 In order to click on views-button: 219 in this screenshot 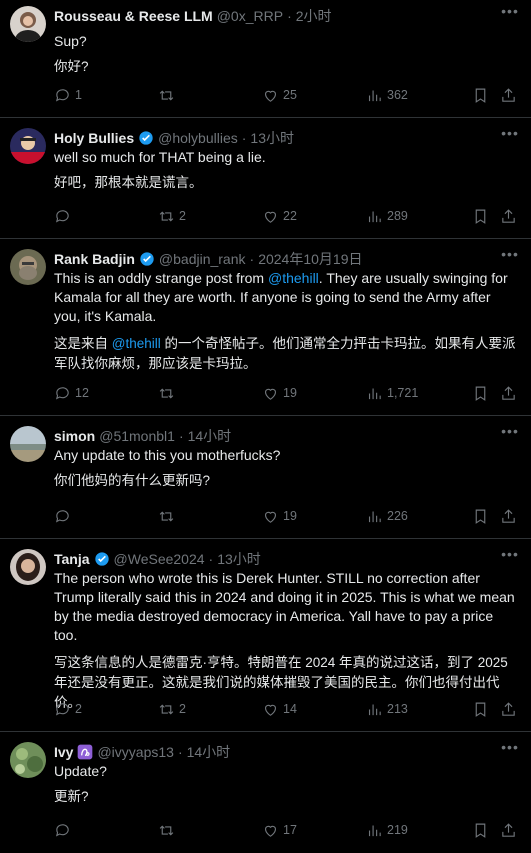, I will do `click(419, 830)`.